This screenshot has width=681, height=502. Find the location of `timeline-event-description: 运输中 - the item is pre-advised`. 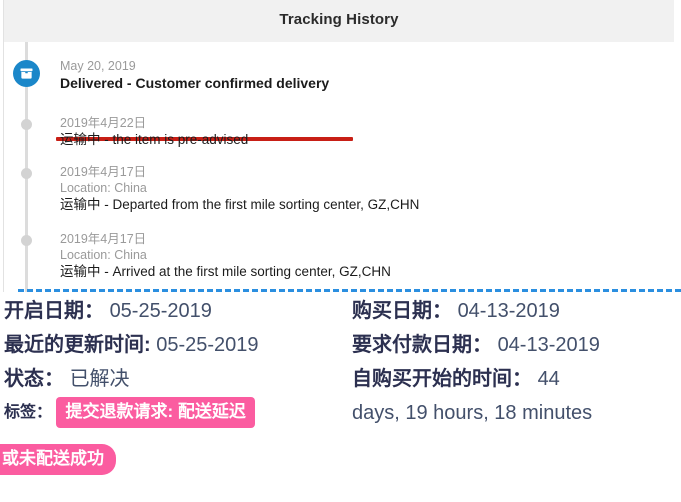

timeline-event-description: 运输中 - the item is pre-advised is located at coordinates (154, 139).